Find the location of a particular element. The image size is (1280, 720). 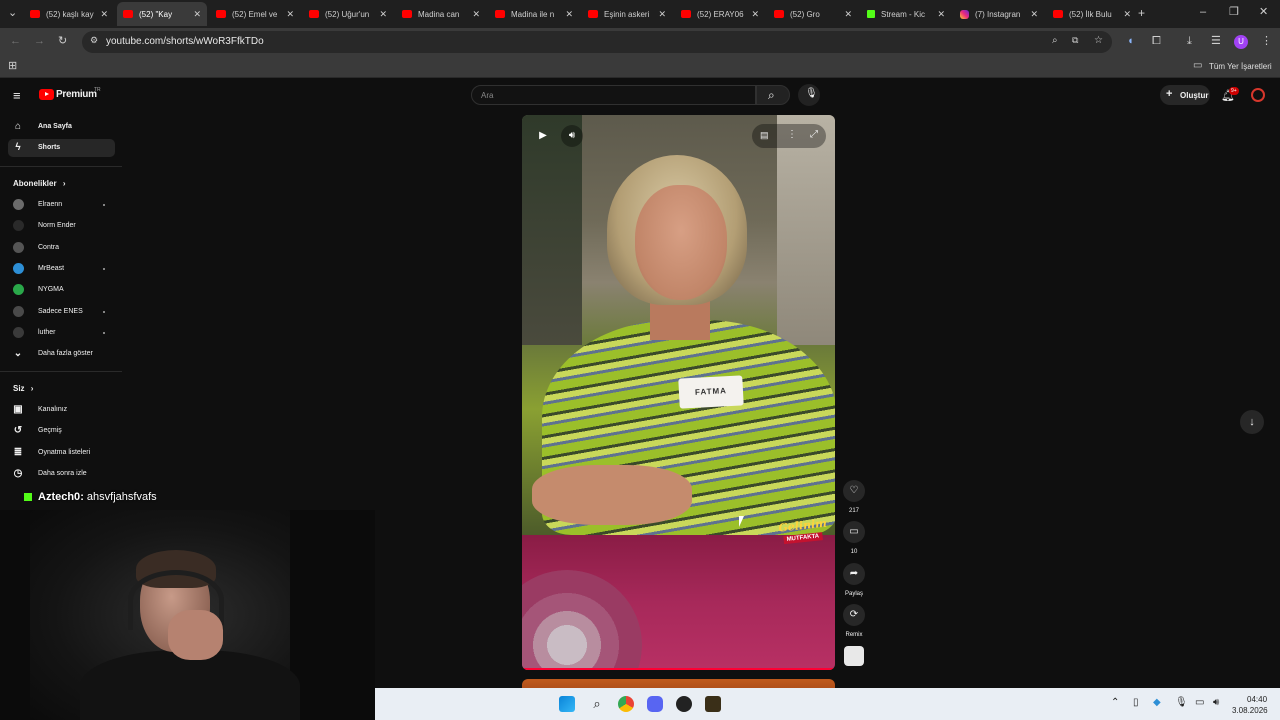

discord-icon is located at coordinates (655, 704).